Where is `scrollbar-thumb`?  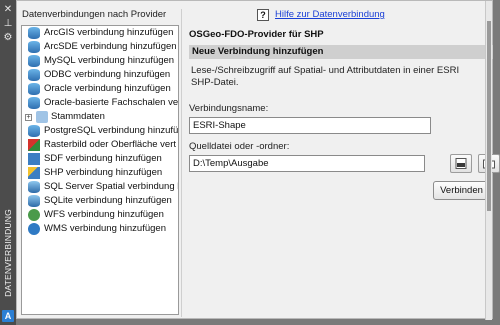 scrollbar-thumb is located at coordinates (489, 116).